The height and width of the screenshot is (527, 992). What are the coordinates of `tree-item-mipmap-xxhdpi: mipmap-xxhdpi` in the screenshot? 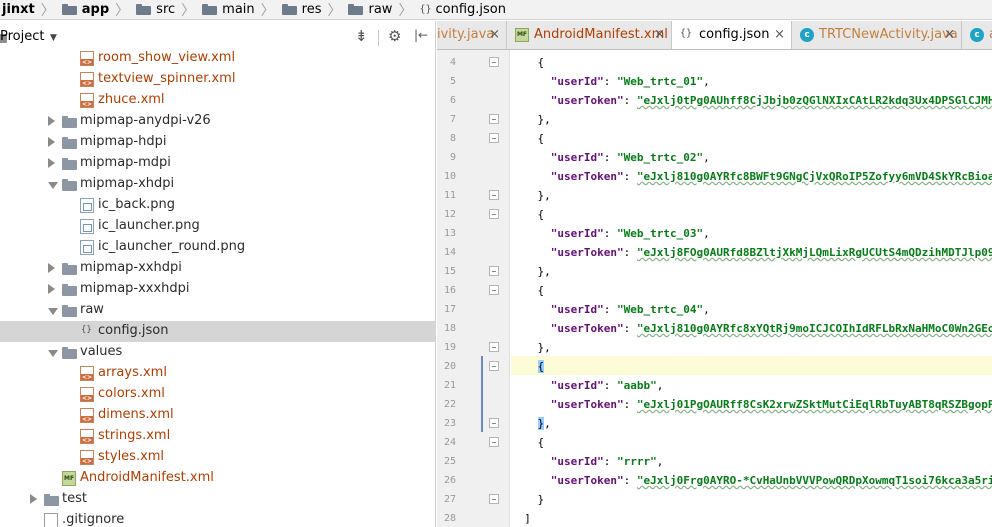 It's located at (218, 268).